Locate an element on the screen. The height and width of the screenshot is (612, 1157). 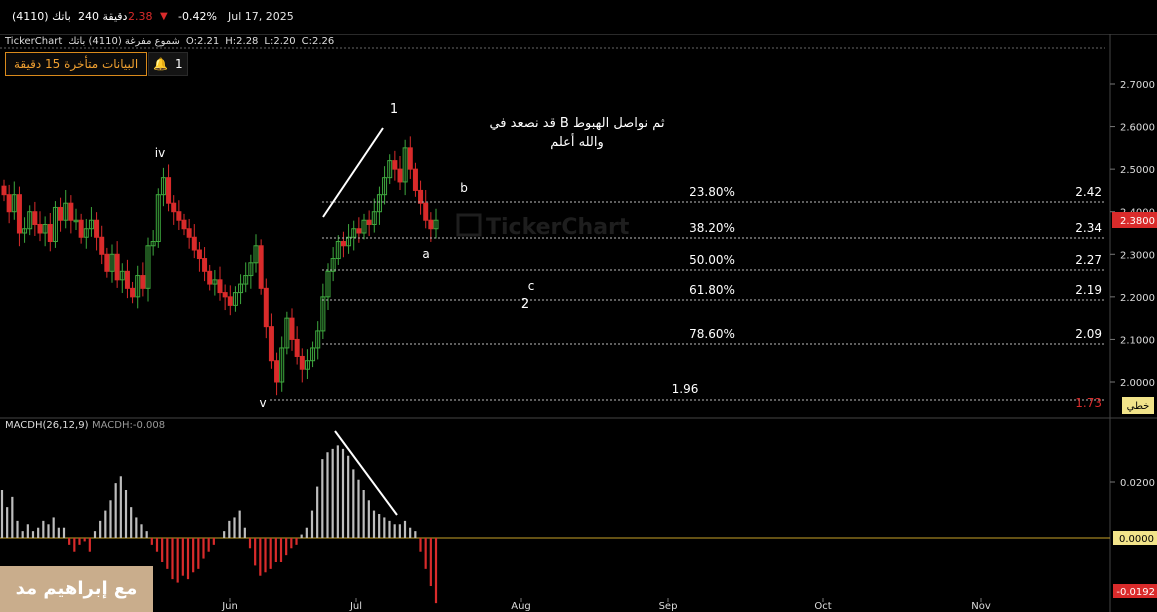
wave-label-v: v is located at coordinates (262, 403).